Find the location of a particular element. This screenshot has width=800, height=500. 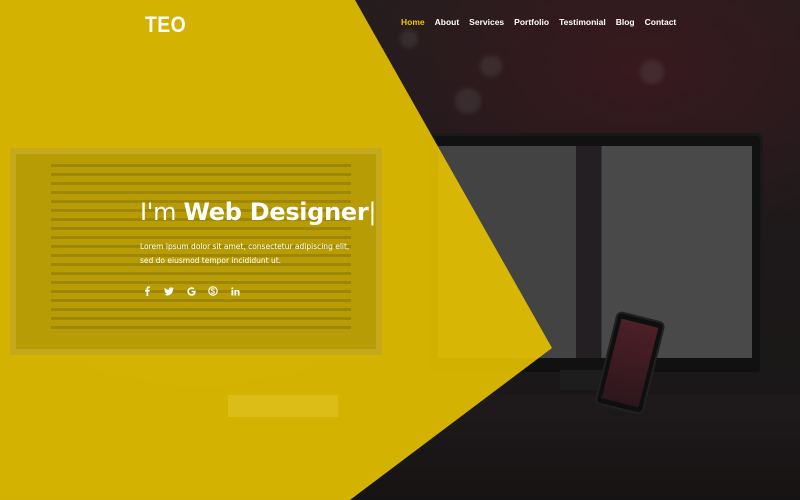

google-icon is located at coordinates (191, 291).